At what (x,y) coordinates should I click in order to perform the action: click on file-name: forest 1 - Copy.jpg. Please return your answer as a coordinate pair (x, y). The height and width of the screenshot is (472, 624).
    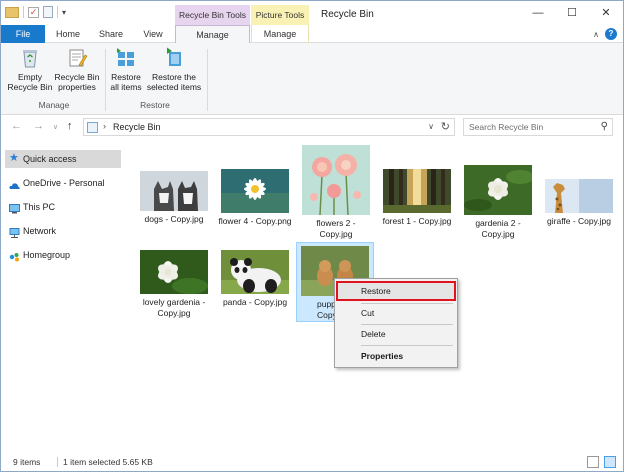
    Looking at the image, I should click on (417, 221).